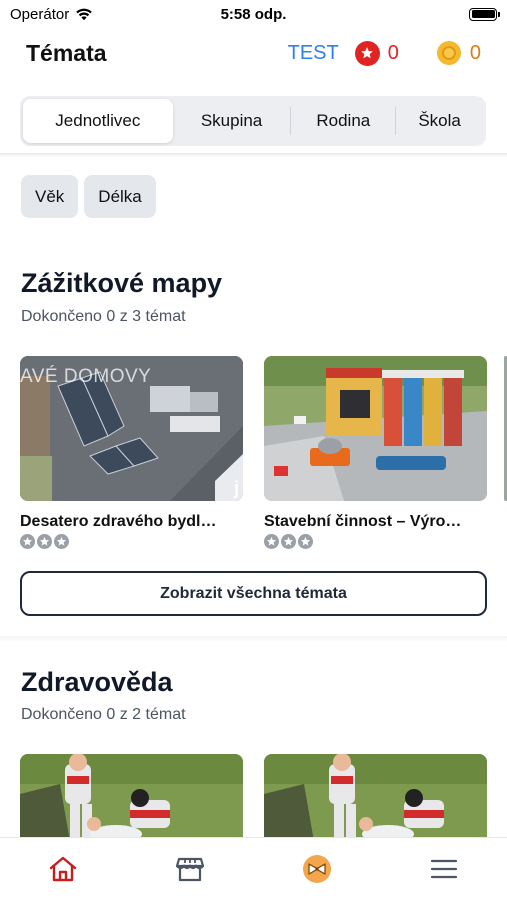 This screenshot has height=900, width=507. I want to click on wifi-icon, so click(84, 14).